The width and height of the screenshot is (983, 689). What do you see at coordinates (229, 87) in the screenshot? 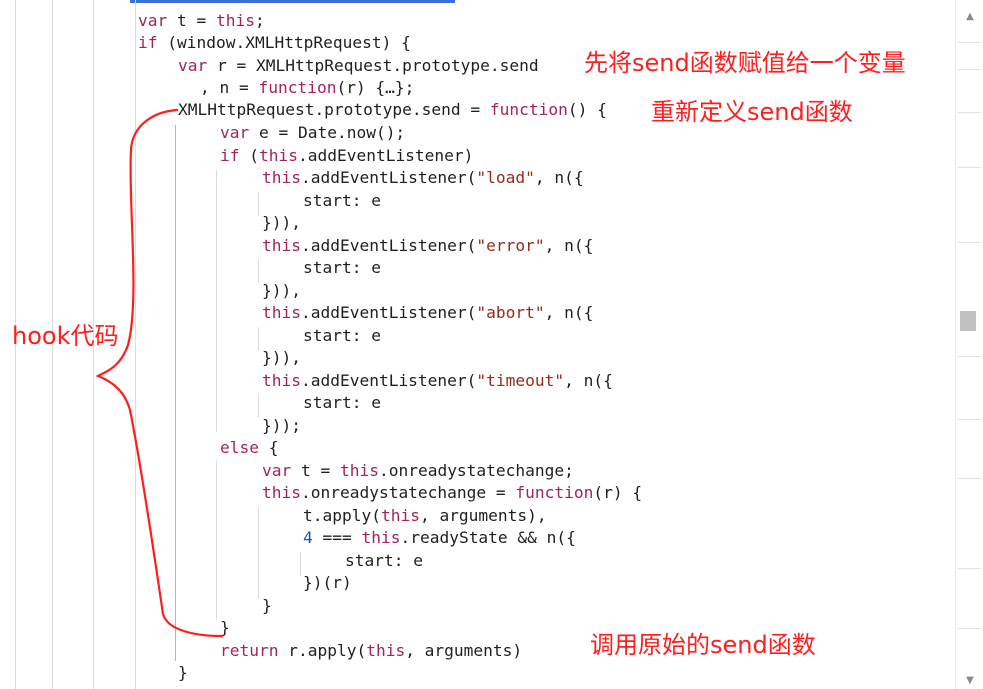
I see `code-text: , n =` at bounding box center [229, 87].